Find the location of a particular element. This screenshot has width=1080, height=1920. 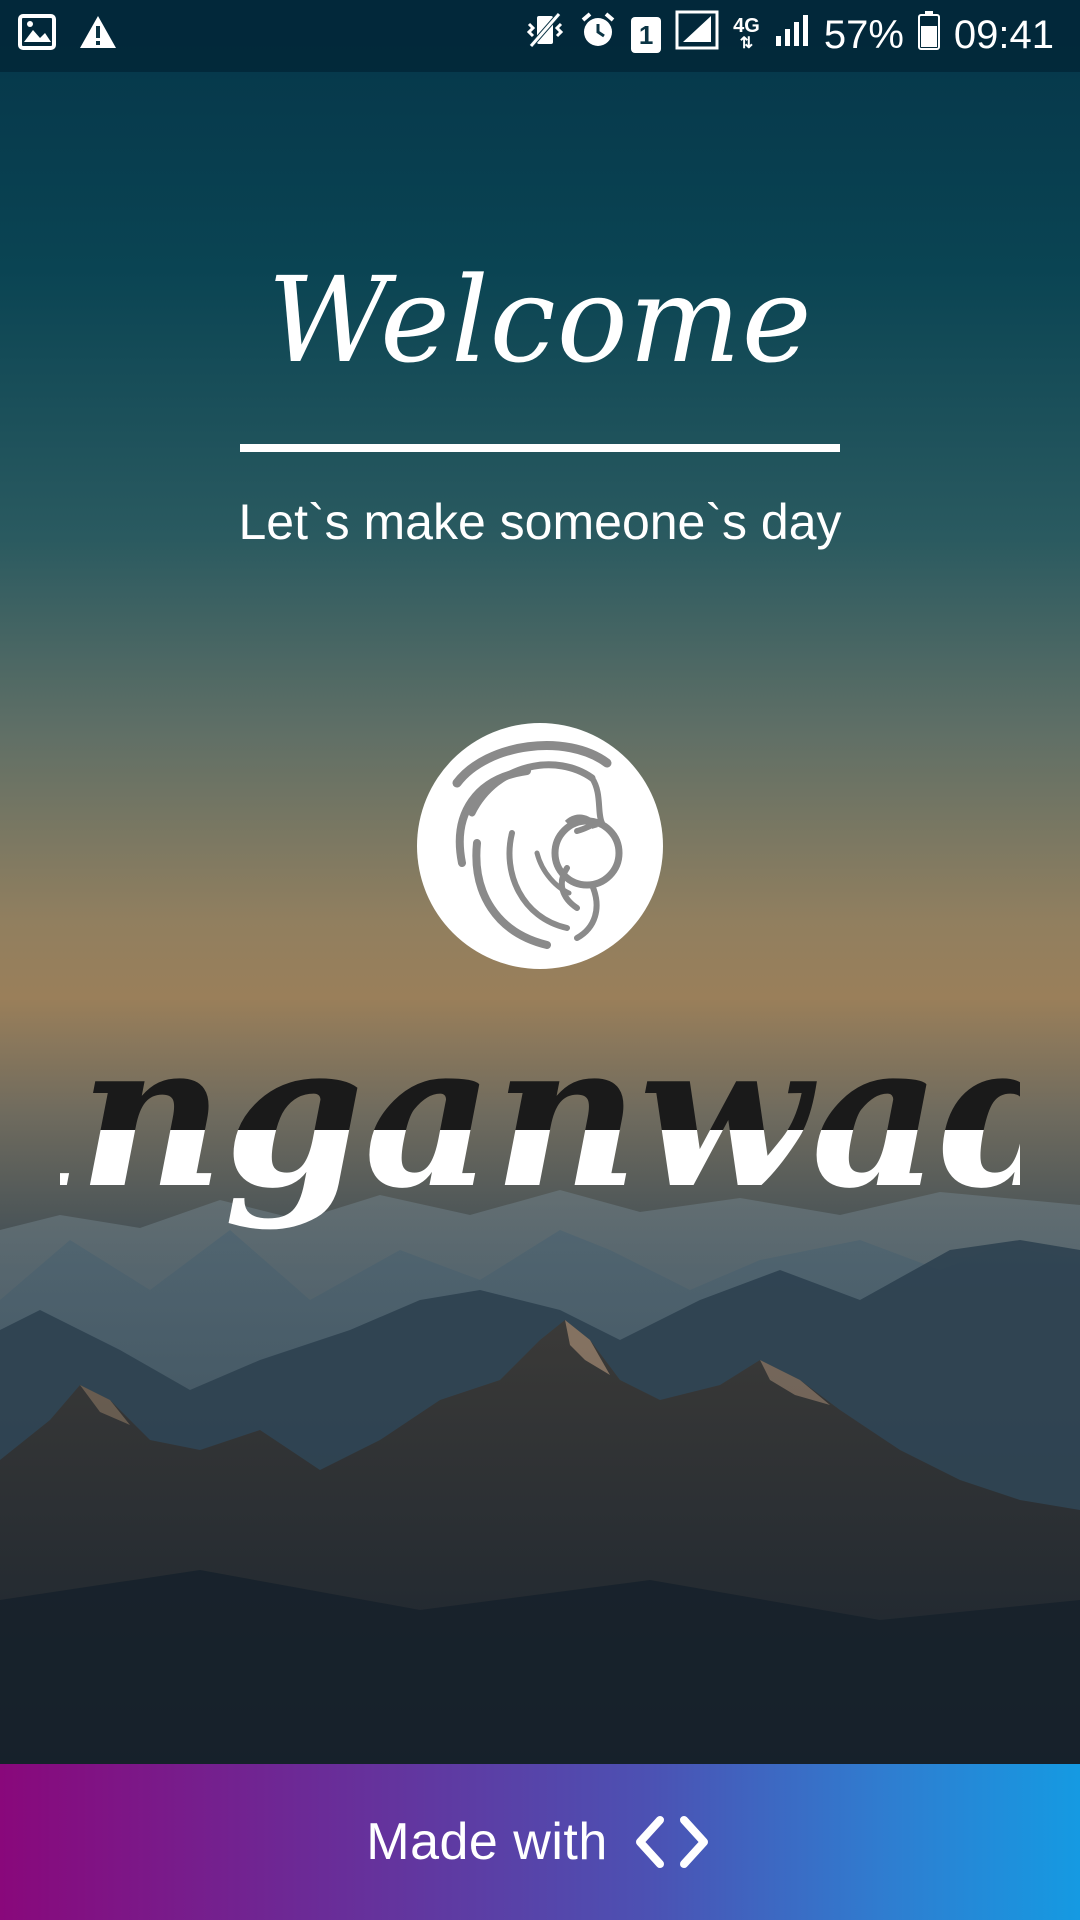

signal-icon is located at coordinates (697, 35).